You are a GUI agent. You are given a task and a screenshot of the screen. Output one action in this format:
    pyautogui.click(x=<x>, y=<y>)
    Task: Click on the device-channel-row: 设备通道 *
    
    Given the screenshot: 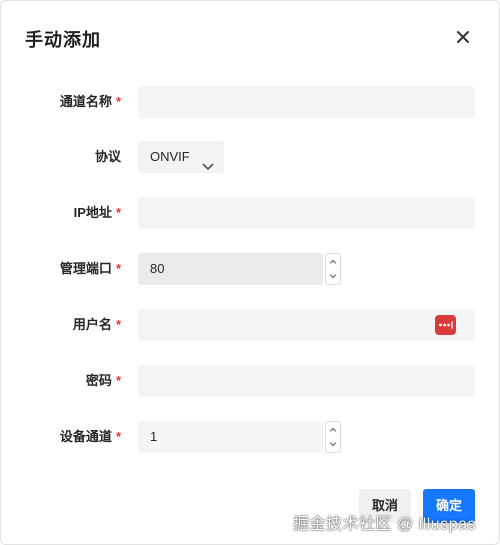 What is the action you would take?
    pyautogui.click(x=250, y=437)
    